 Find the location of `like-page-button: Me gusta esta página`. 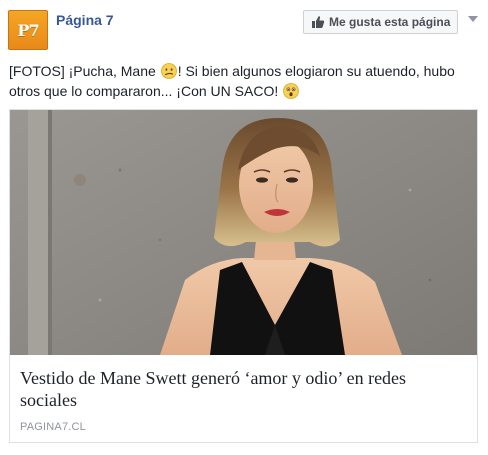

like-page-button: Me gusta esta página is located at coordinates (380, 22).